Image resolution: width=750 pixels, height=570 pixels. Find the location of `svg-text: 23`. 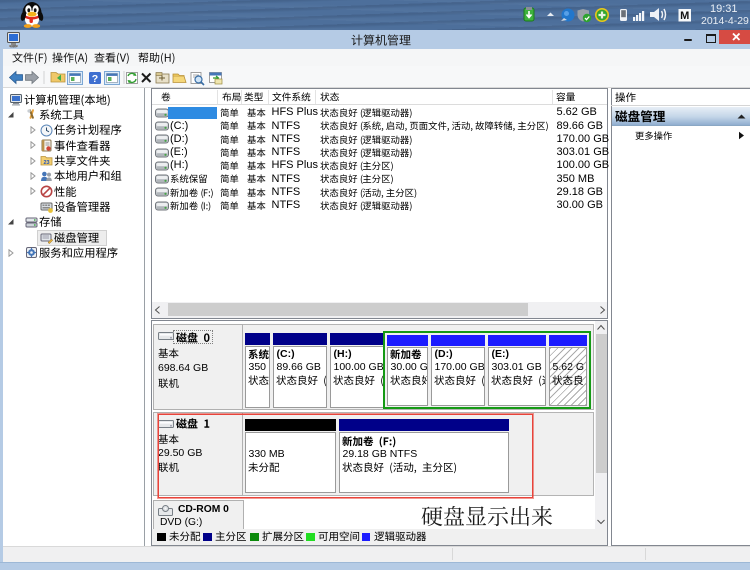

svg-text: 23 is located at coordinates (46, 163).